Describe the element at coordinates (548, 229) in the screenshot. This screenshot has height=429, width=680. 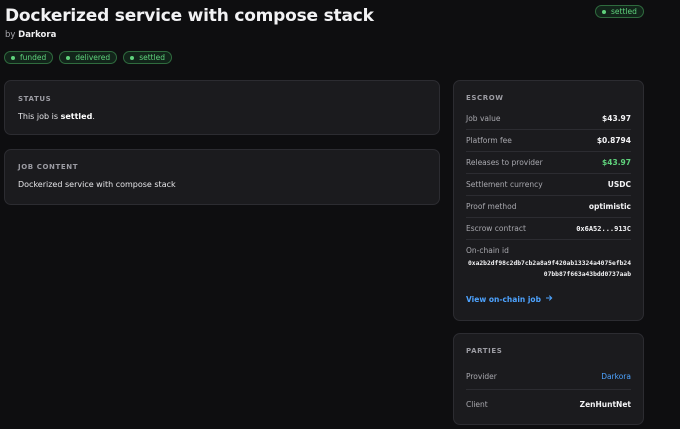
I see `escrow-row-contract: Escrow contract 0x6A52...913C` at that location.